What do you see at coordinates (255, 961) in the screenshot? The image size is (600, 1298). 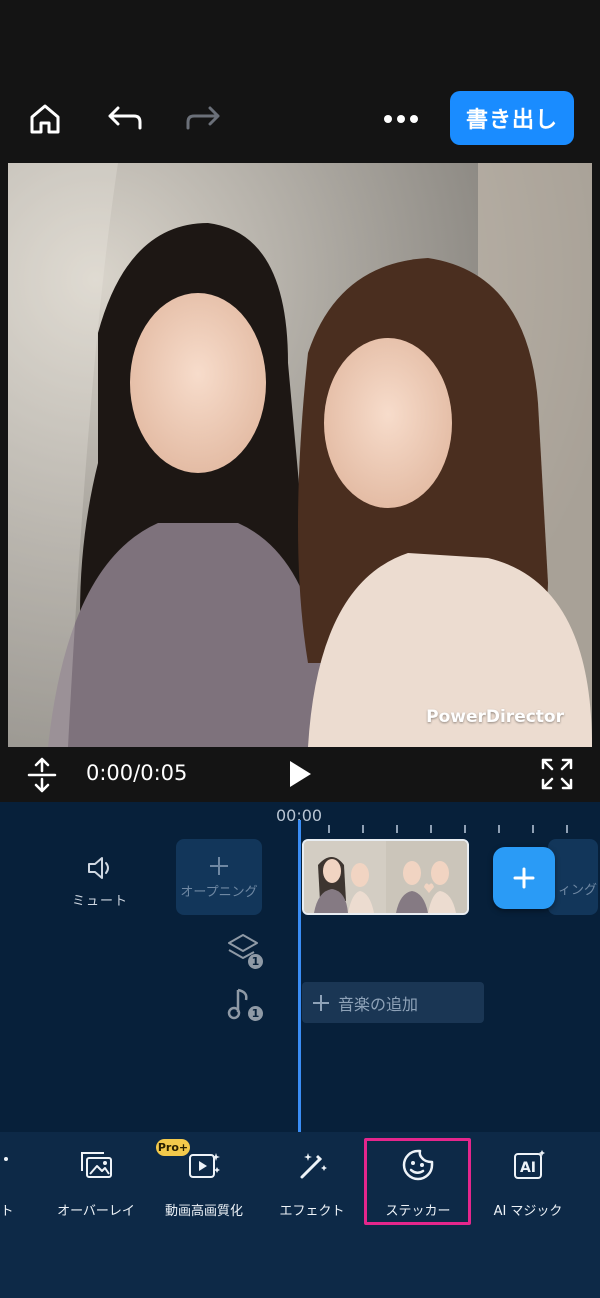 I see `layer-count-badge: 1` at bounding box center [255, 961].